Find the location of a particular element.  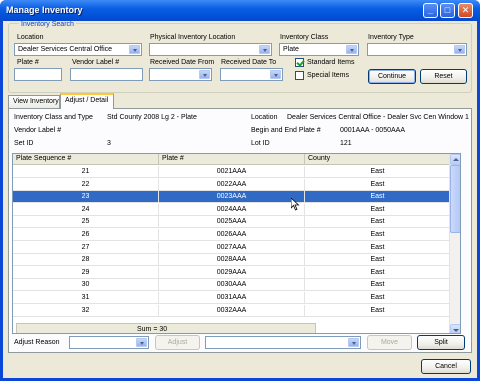

received-date-from-picker is located at coordinates (180, 74).